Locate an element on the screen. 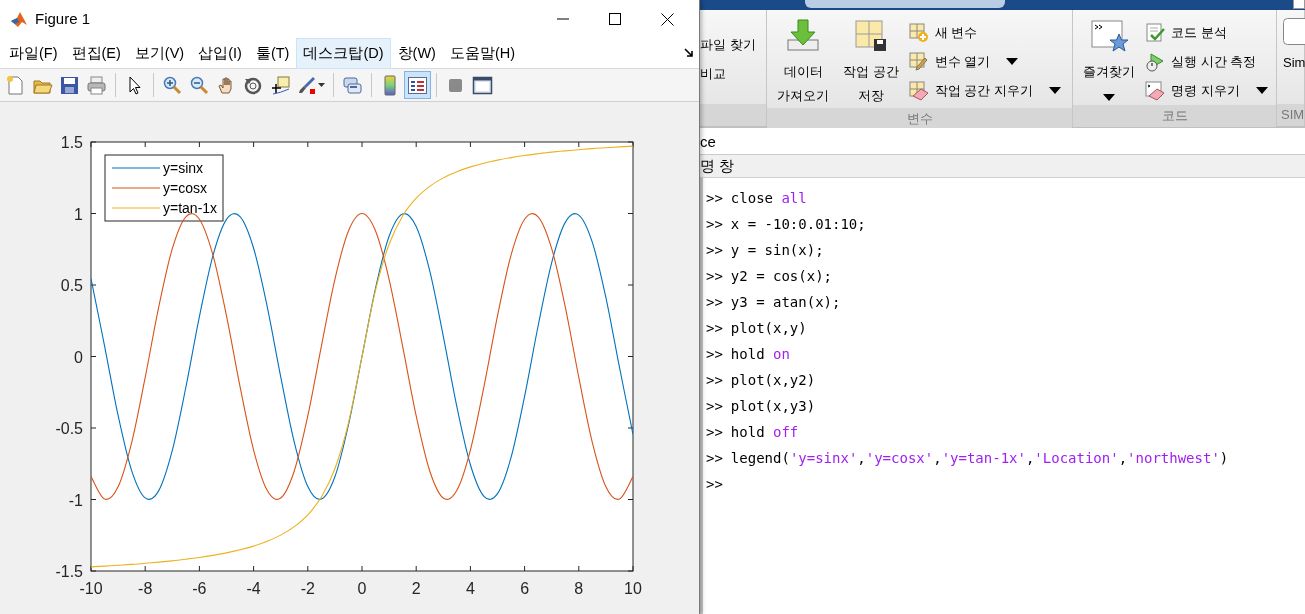 This screenshot has height=614, width=1305. ribbon-button: 작업 공간 저장 is located at coordinates (871, 63).